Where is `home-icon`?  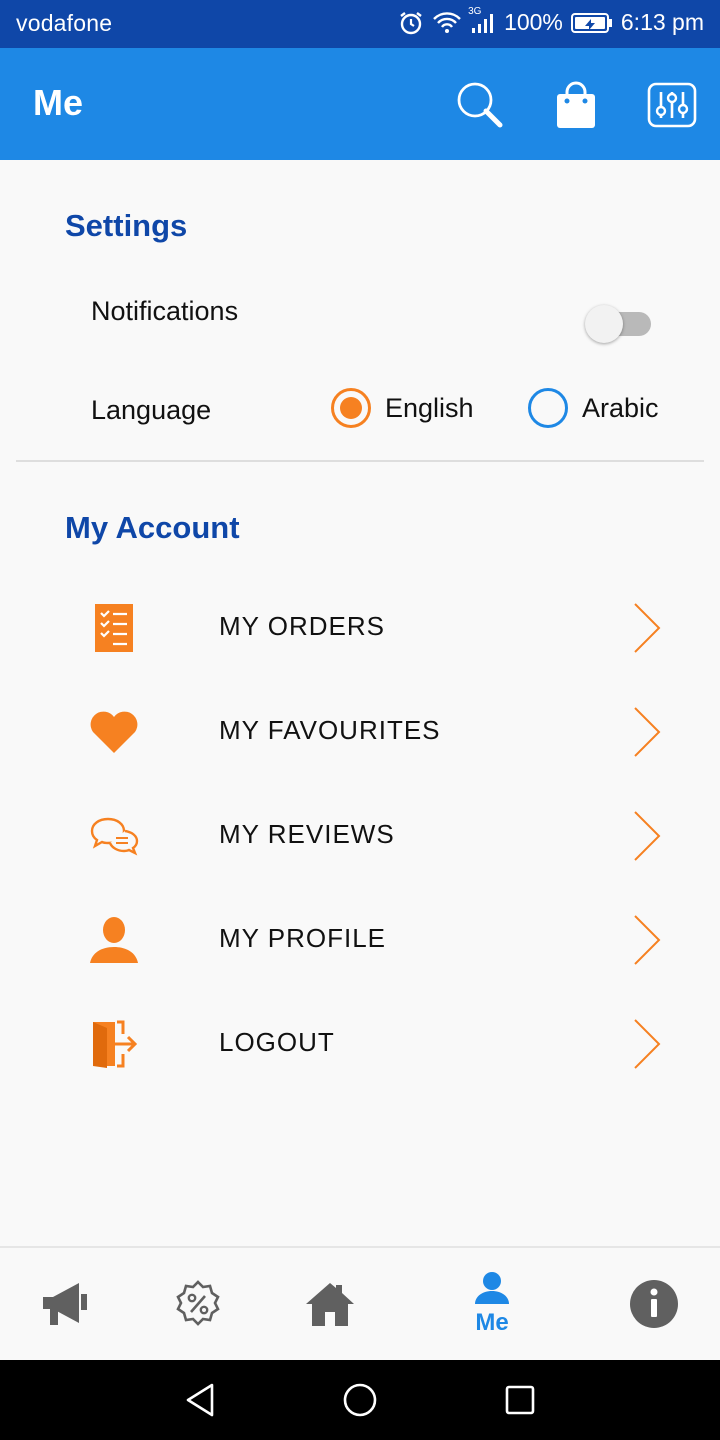 home-icon is located at coordinates (330, 1304).